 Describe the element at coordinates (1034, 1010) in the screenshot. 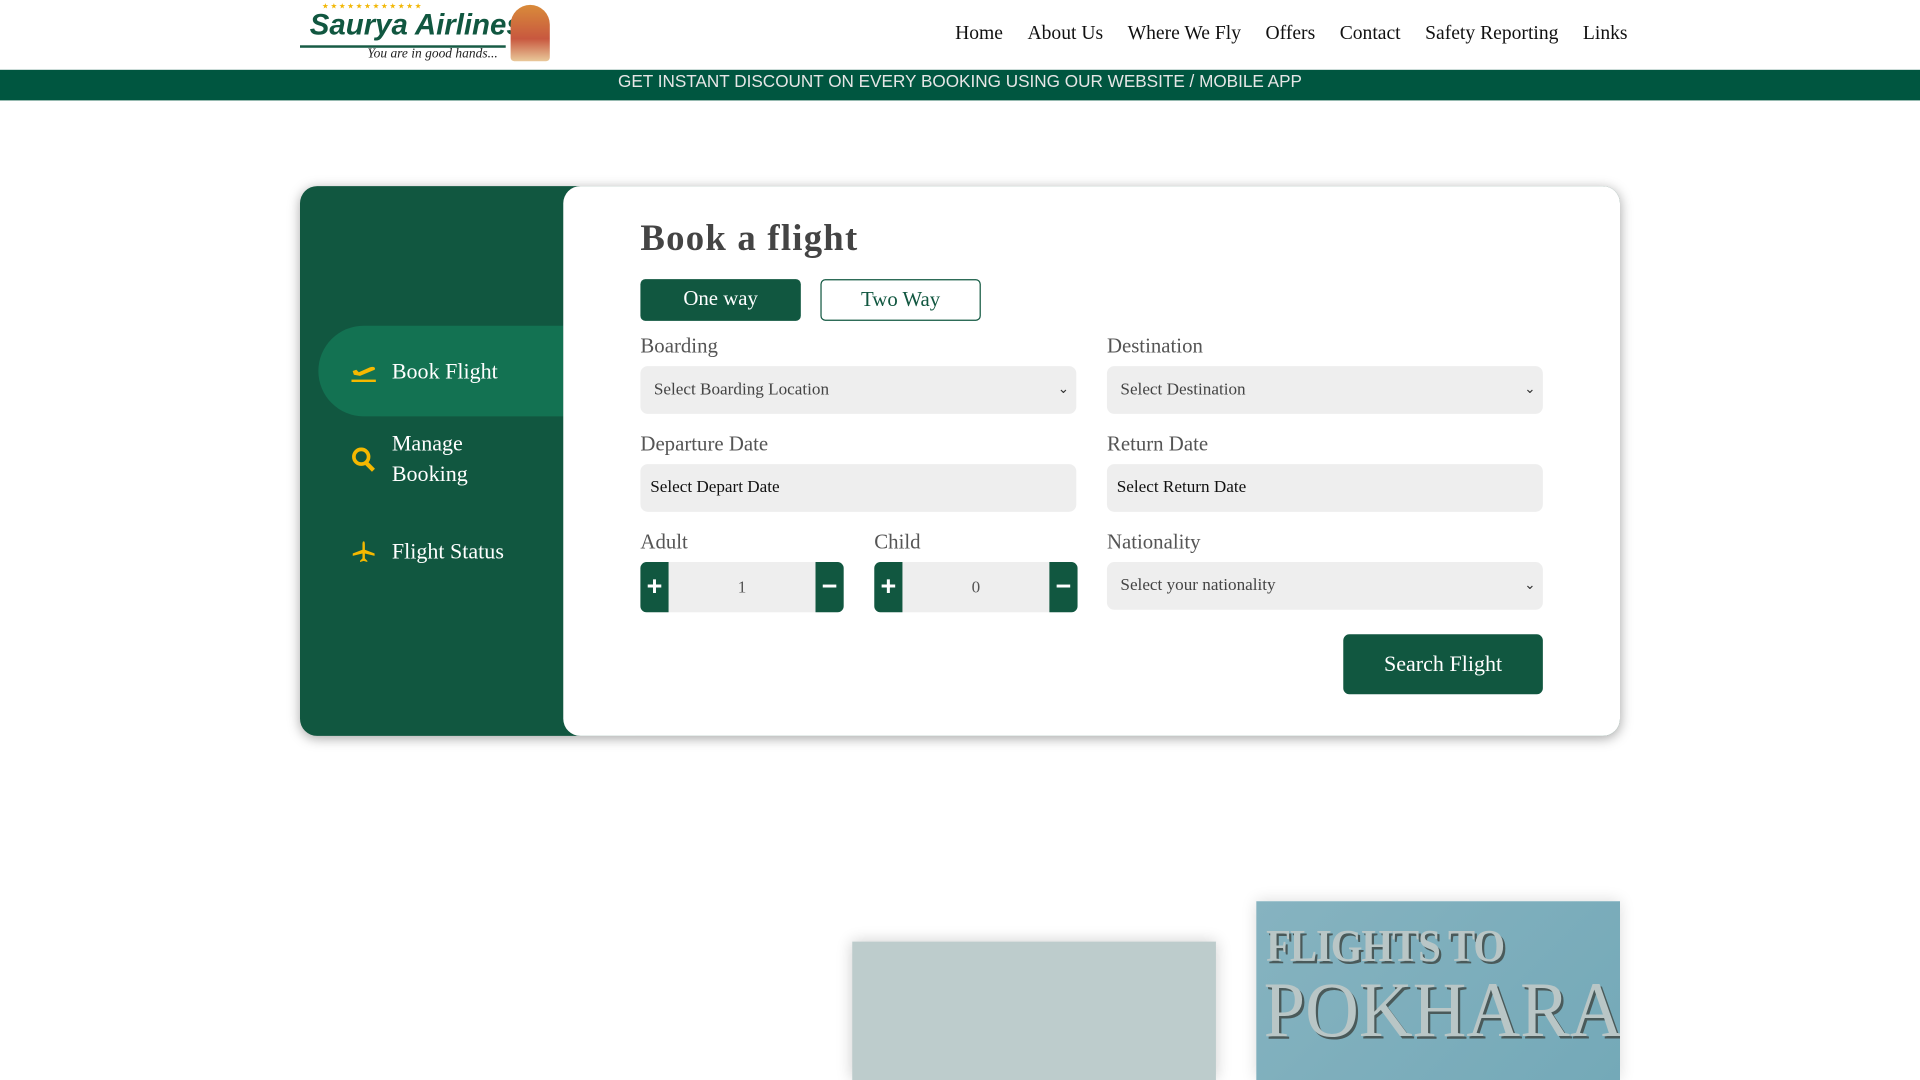

I see `promo-card` at that location.